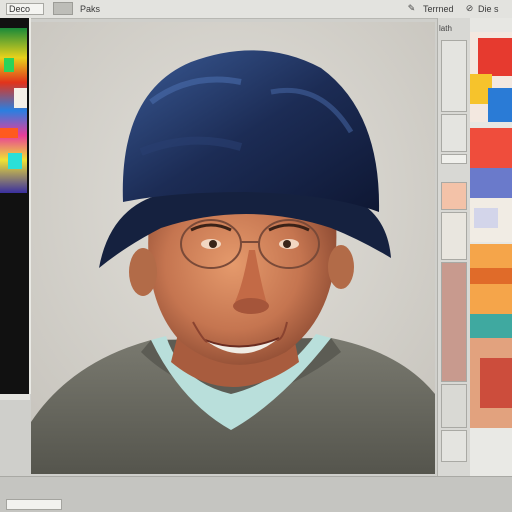 The width and height of the screenshot is (512, 512). I want to click on eyedropper-icon: ⊘, so click(469, 8).